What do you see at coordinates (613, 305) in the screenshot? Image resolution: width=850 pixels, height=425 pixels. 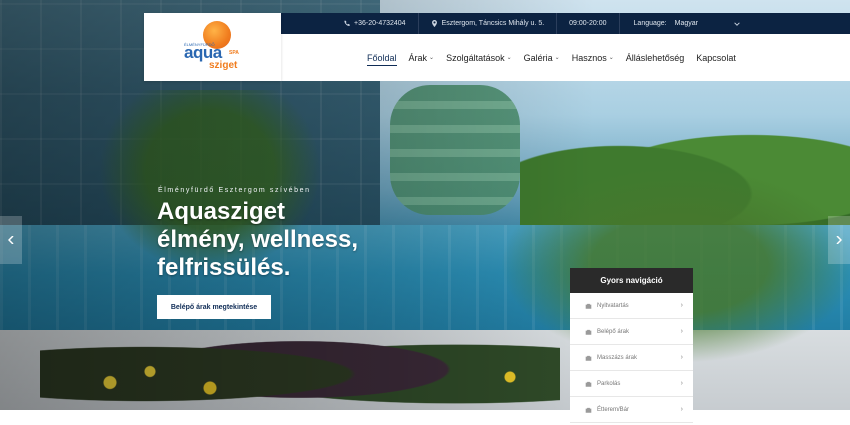 I see `quick-nav-label: Nyitvatartás` at bounding box center [613, 305].